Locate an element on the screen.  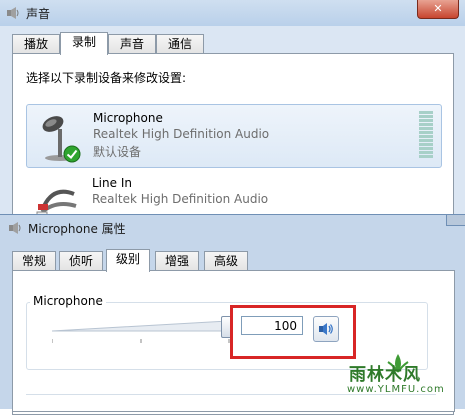
tab-playback: 播放 is located at coordinates (36, 43).